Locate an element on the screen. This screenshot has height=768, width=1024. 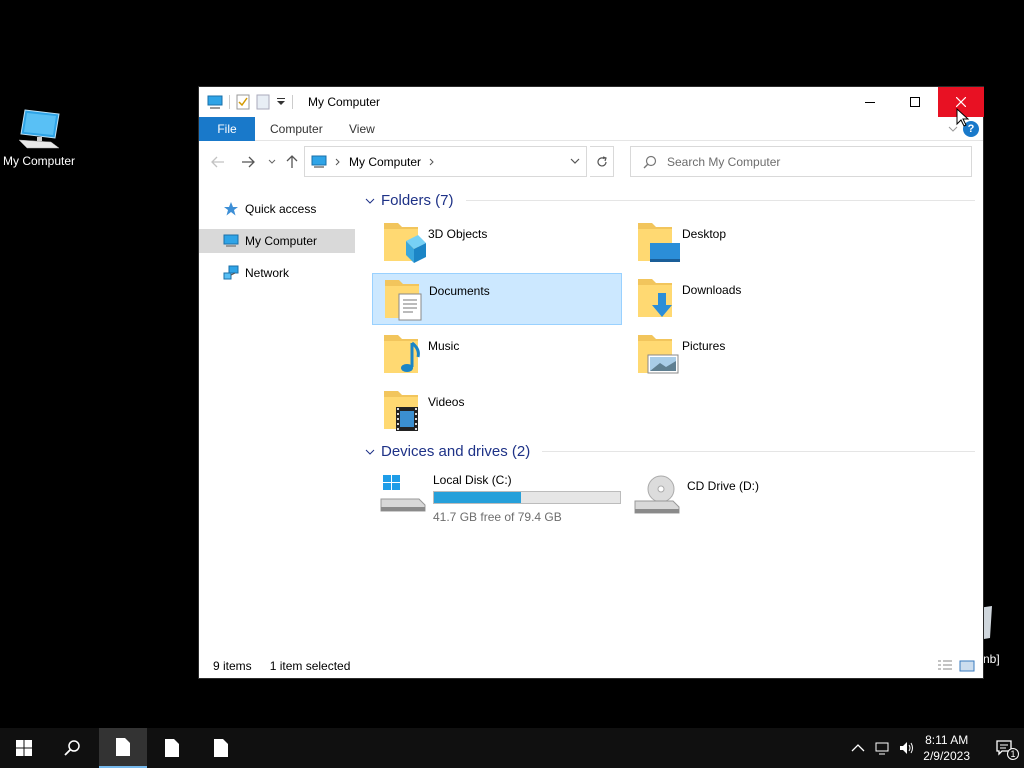
maximize-icon is located at coordinates (915, 102).